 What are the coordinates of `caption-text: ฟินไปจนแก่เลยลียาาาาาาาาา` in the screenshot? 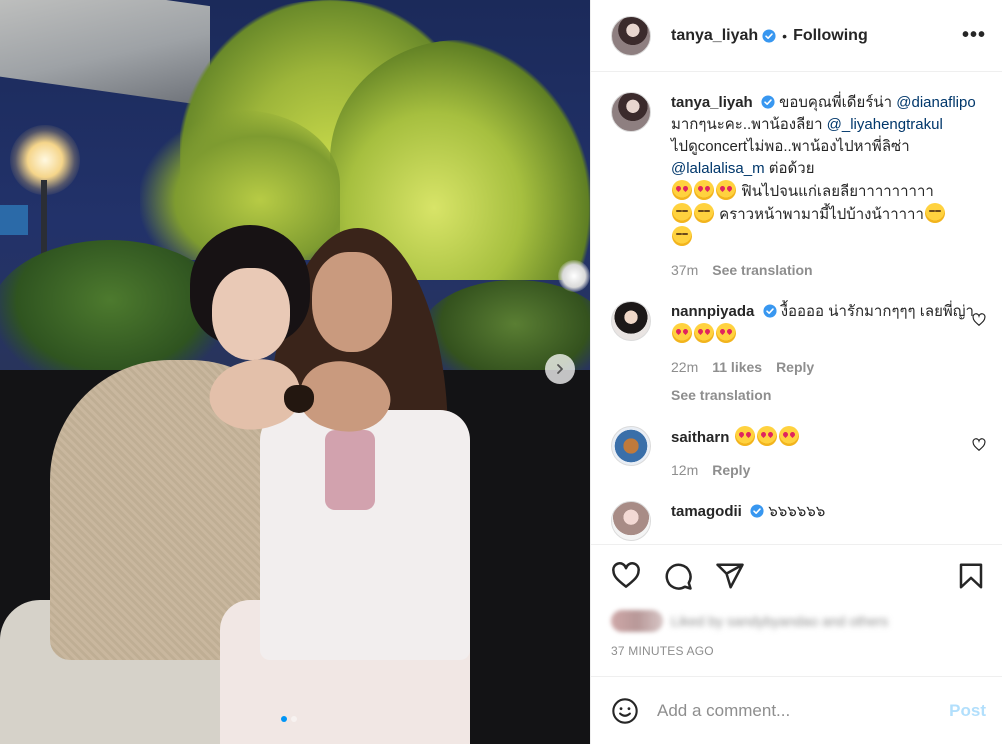 It's located at (835, 191).